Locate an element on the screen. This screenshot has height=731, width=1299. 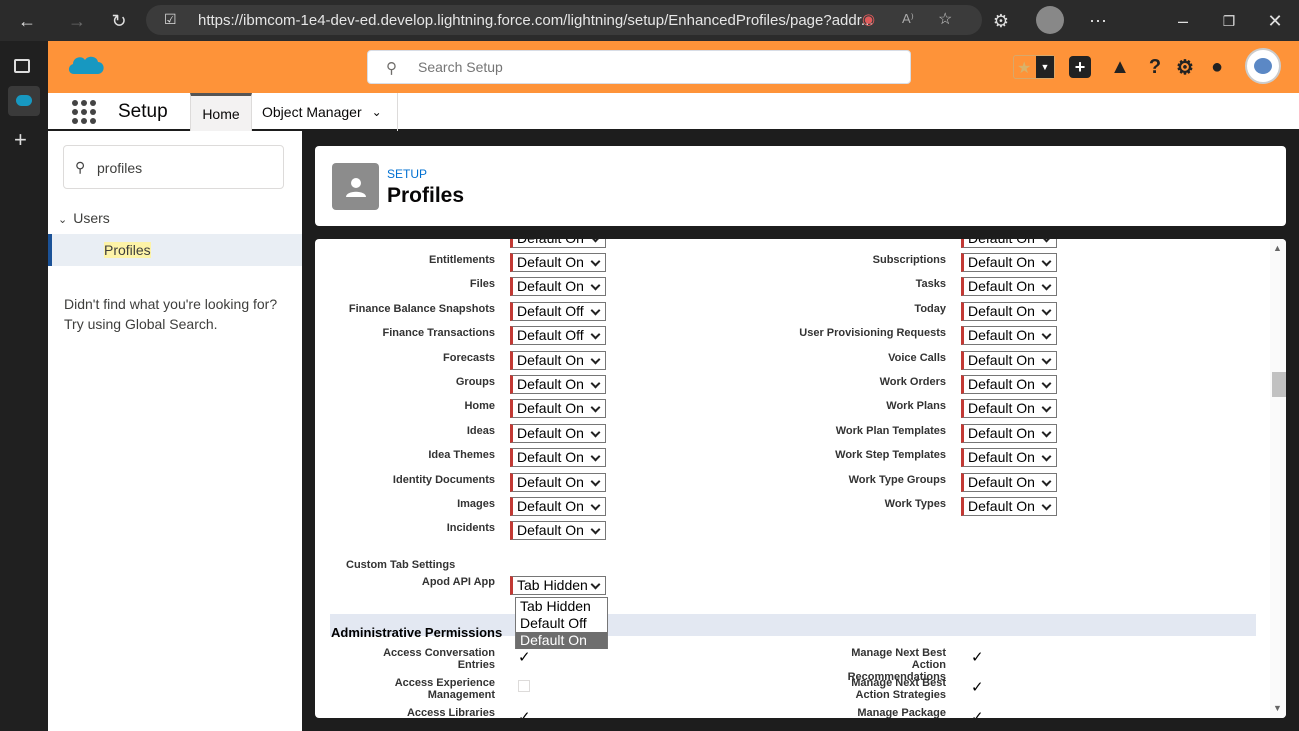
dropdown-option-highlighted: Default On is located at coordinates (561, 640).